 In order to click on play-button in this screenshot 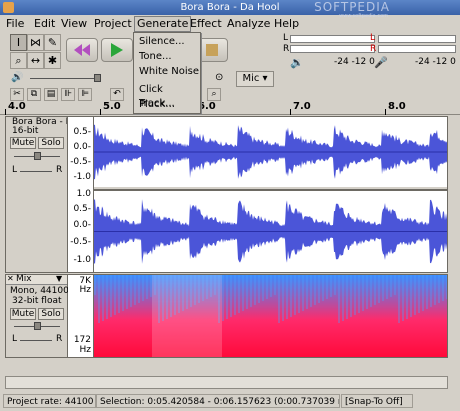, I will do `click(117, 50)`.